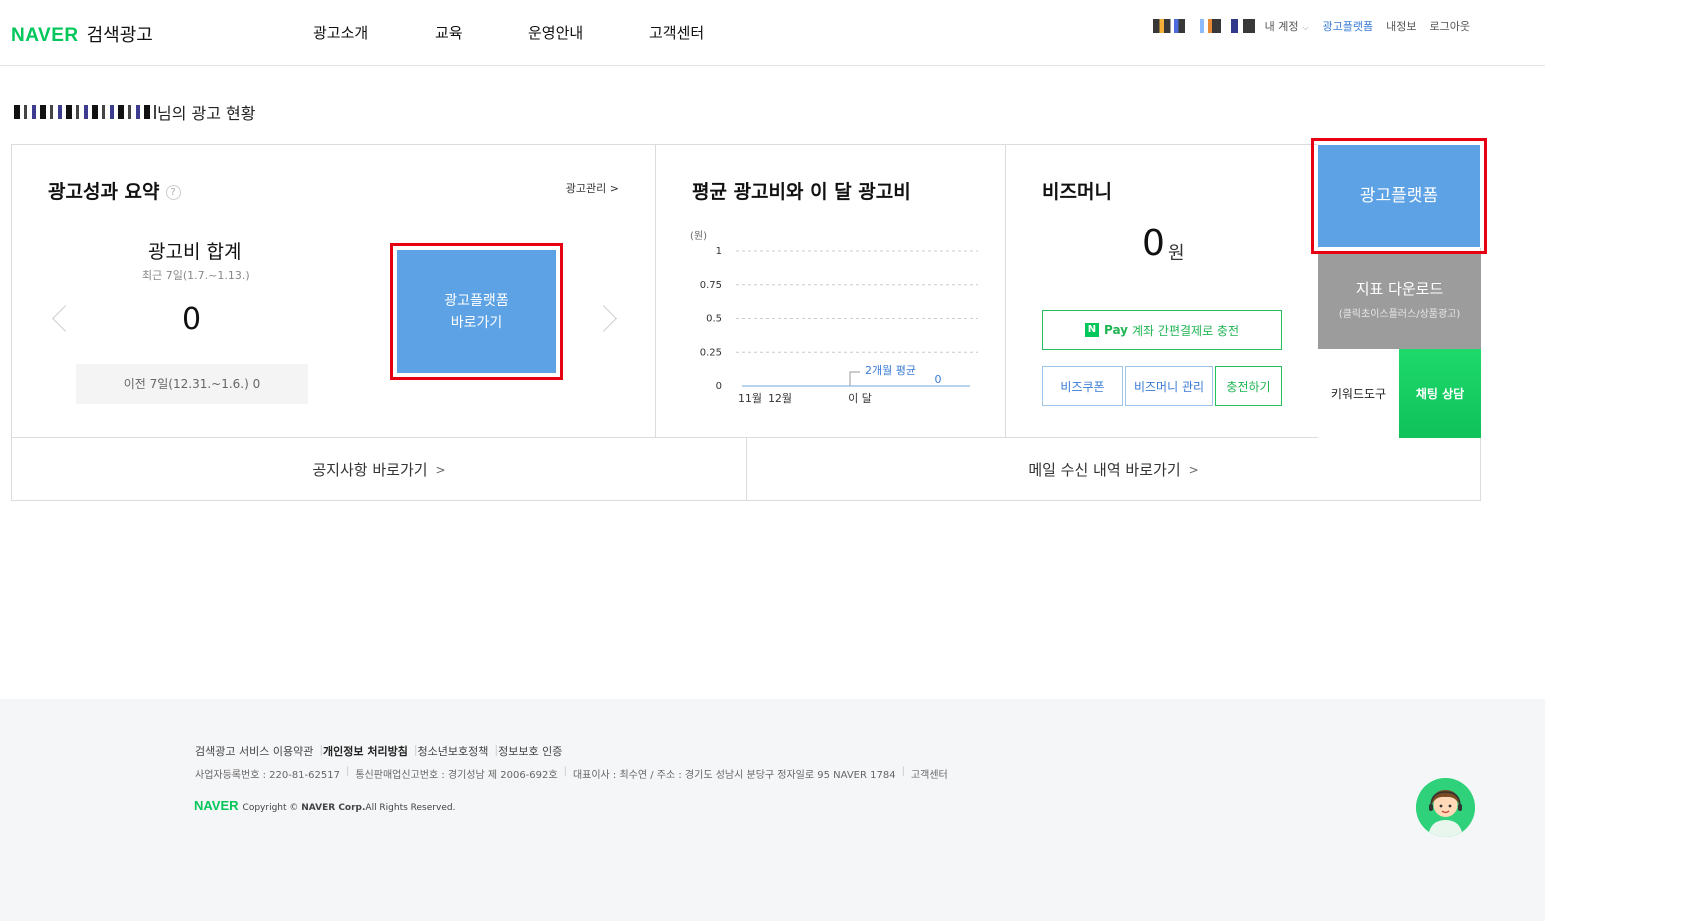 Image resolution: width=1707 pixels, height=921 pixels. I want to click on masked-user-name, so click(85, 112).